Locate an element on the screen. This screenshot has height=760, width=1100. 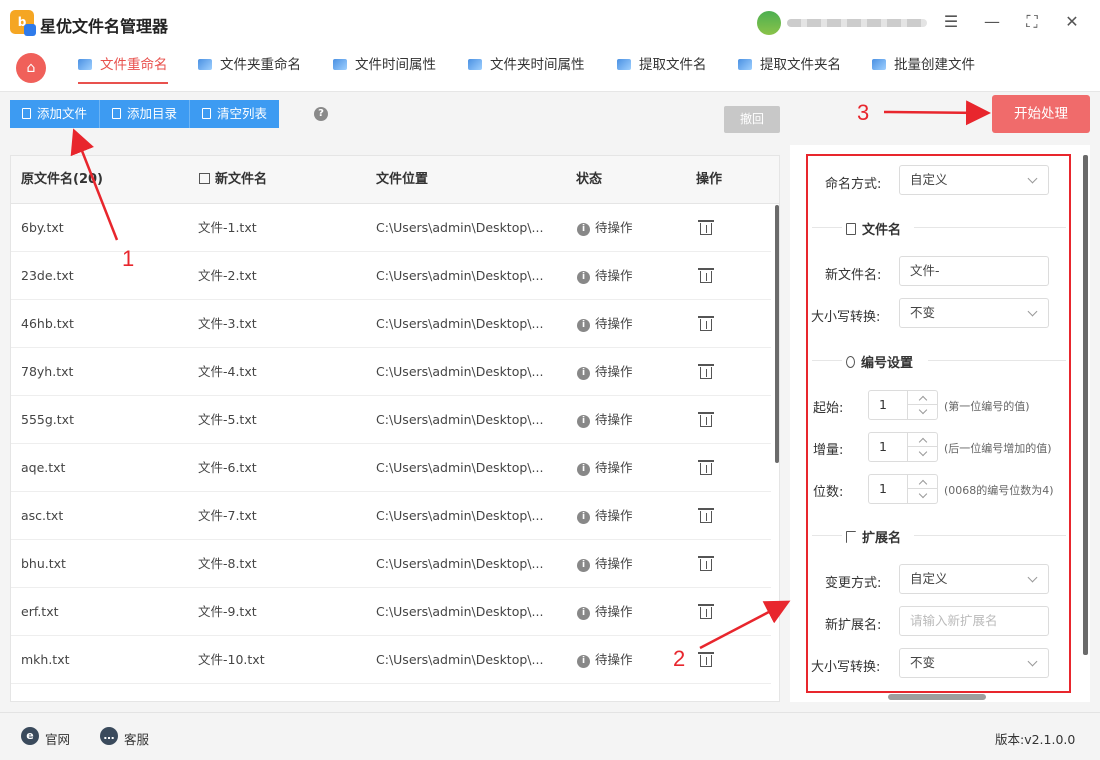
header-new-name: 新文件名 is located at coordinates (233, 180).